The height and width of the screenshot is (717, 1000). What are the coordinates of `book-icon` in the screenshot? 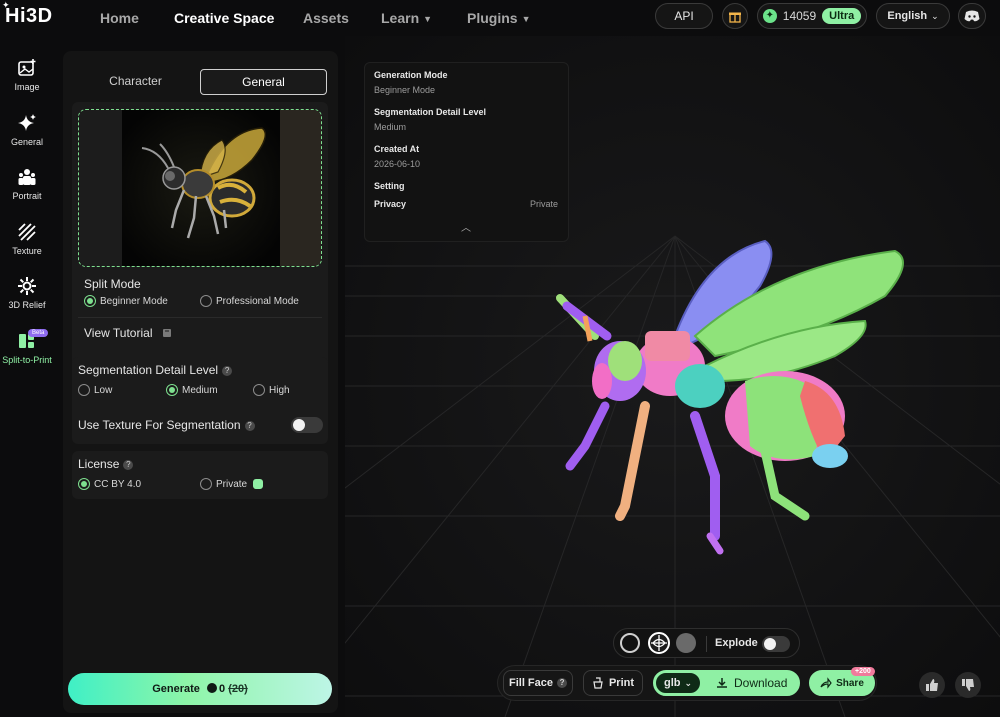 It's located at (167, 333).